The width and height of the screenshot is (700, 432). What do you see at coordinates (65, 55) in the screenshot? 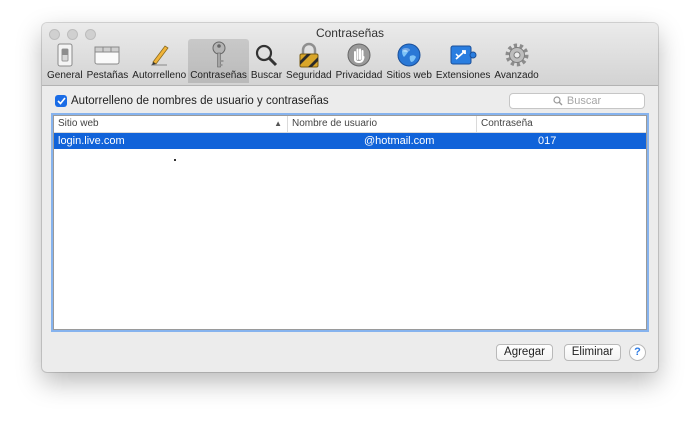
I see `general-switch-icon` at bounding box center [65, 55].